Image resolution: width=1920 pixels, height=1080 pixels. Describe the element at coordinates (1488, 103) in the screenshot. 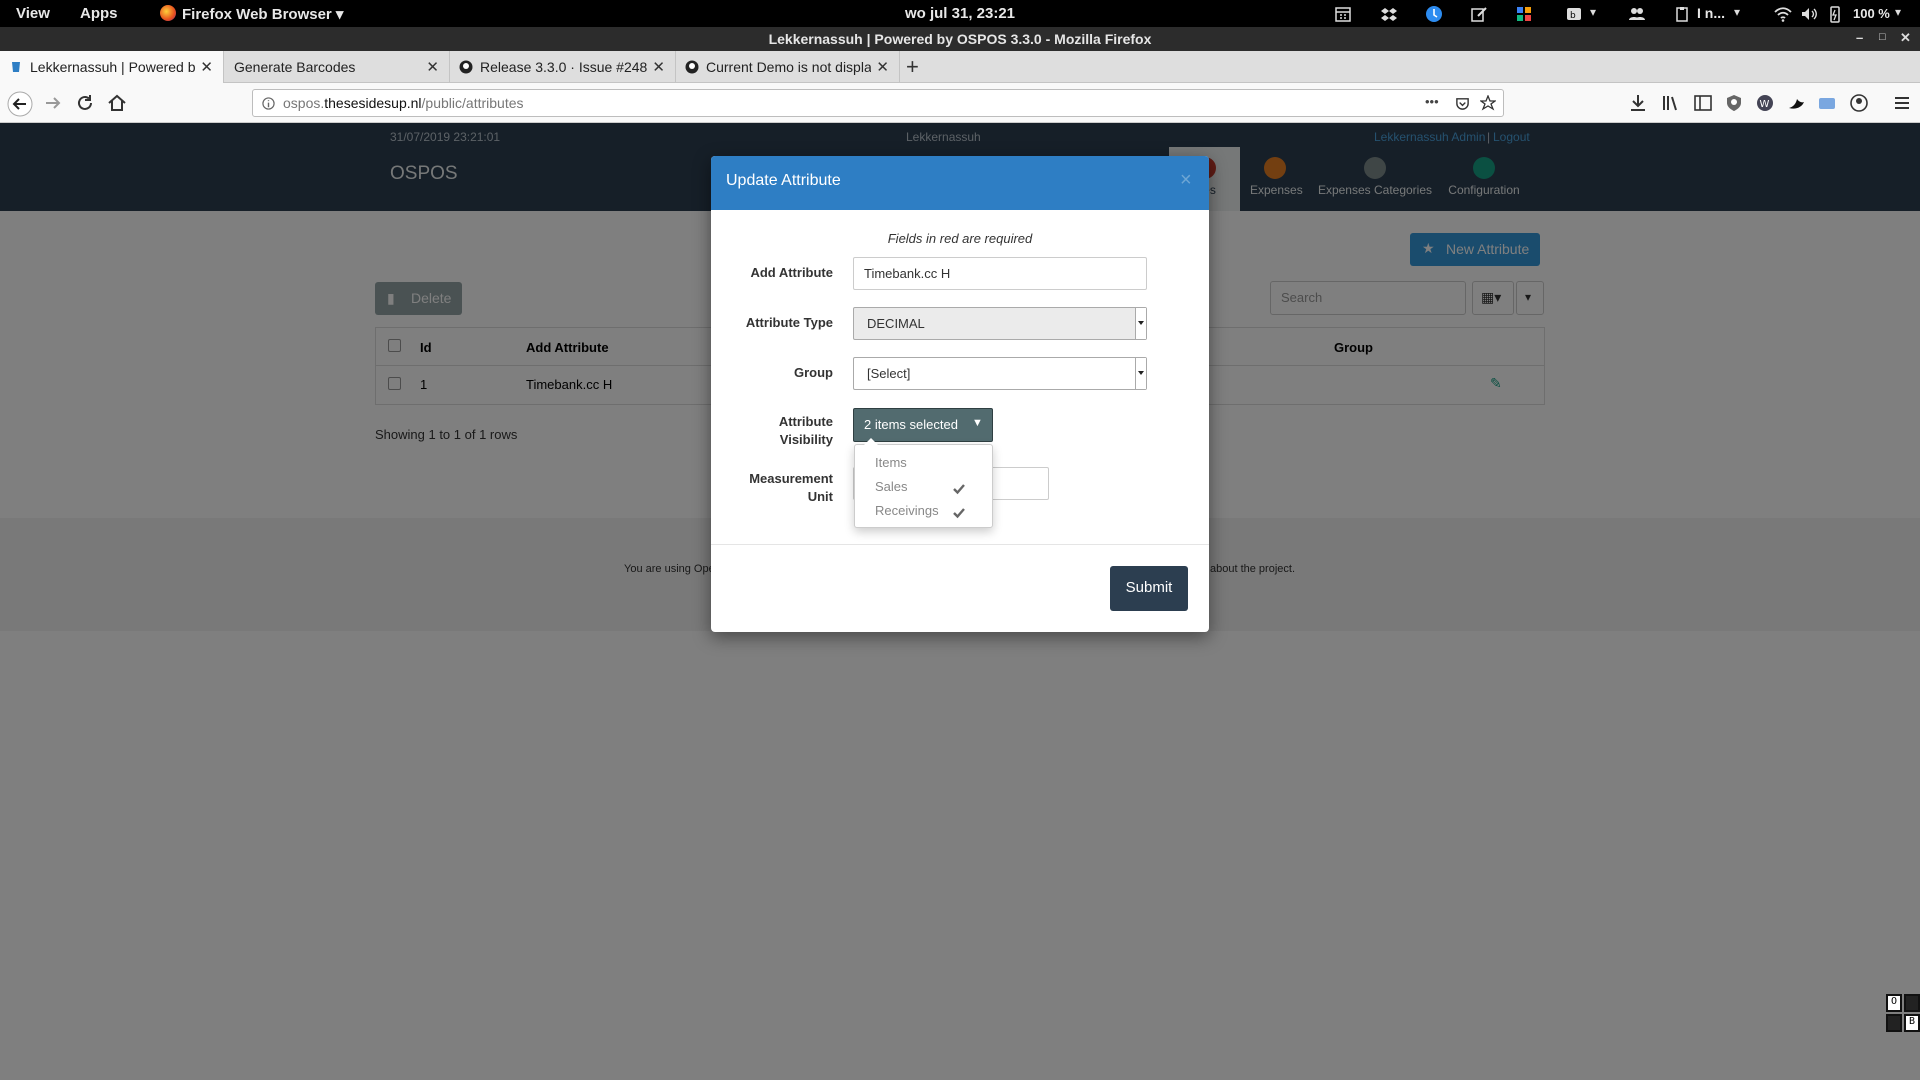

I see `bookmark-star-icon` at that location.